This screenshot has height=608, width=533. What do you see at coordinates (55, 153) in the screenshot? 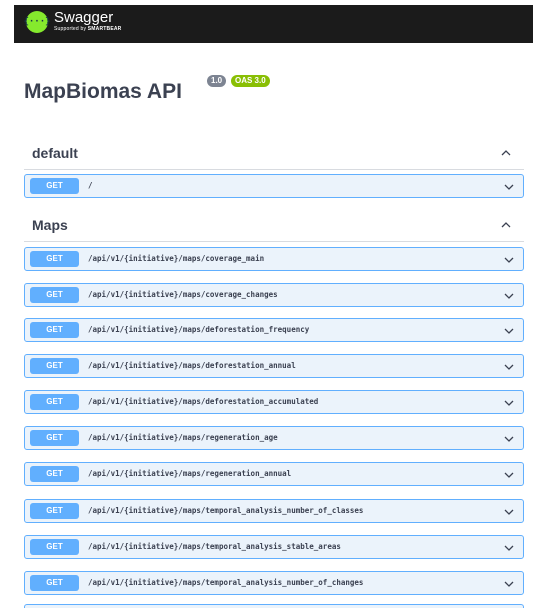
I see `tag-title: default` at bounding box center [55, 153].